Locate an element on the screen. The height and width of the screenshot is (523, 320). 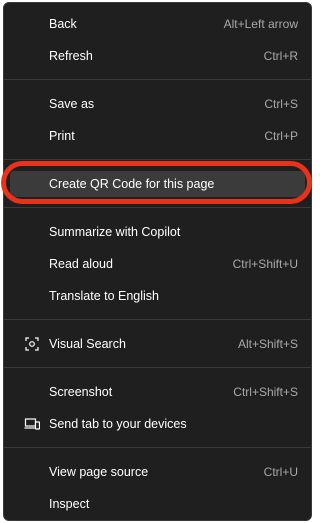
menu-item-label: Translate to English is located at coordinates (104, 296).